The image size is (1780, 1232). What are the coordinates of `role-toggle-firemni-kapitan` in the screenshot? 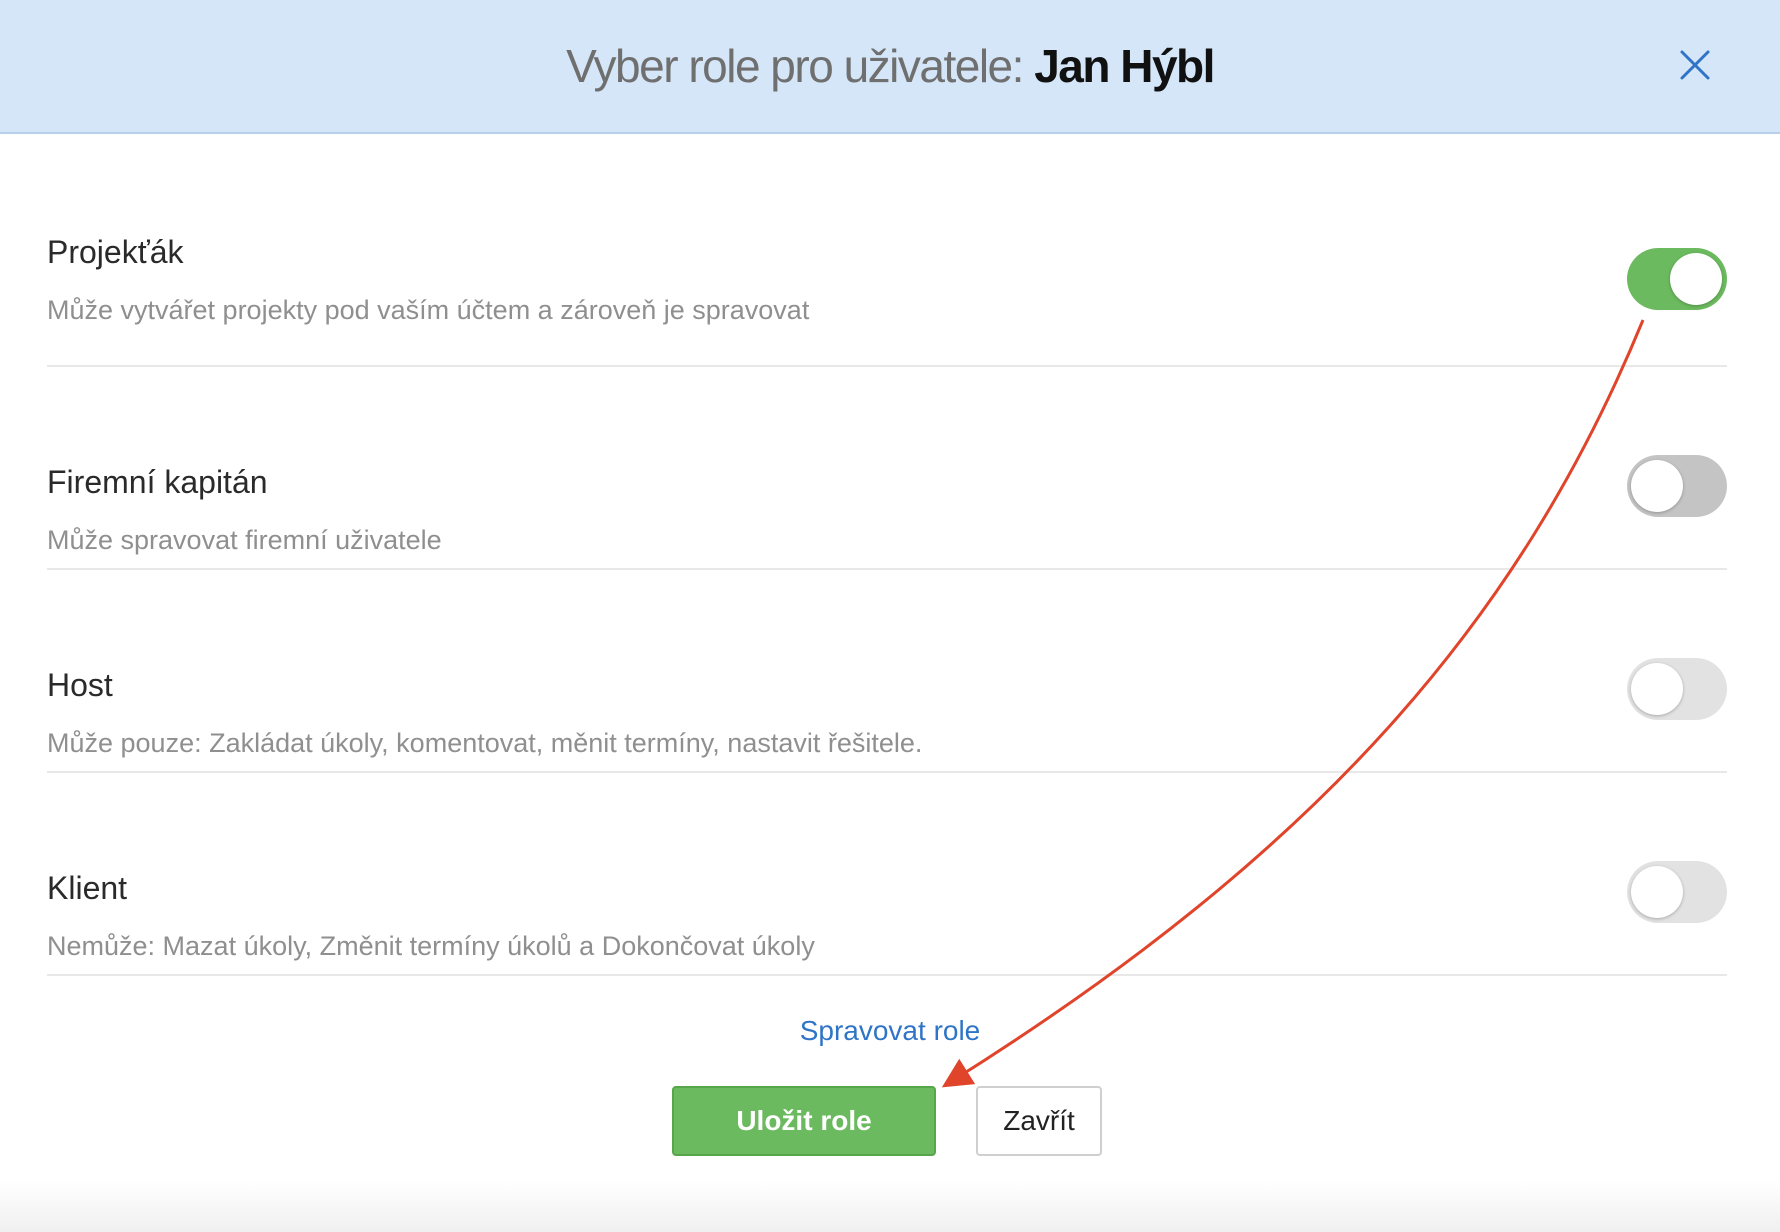 It's located at (1677, 486).